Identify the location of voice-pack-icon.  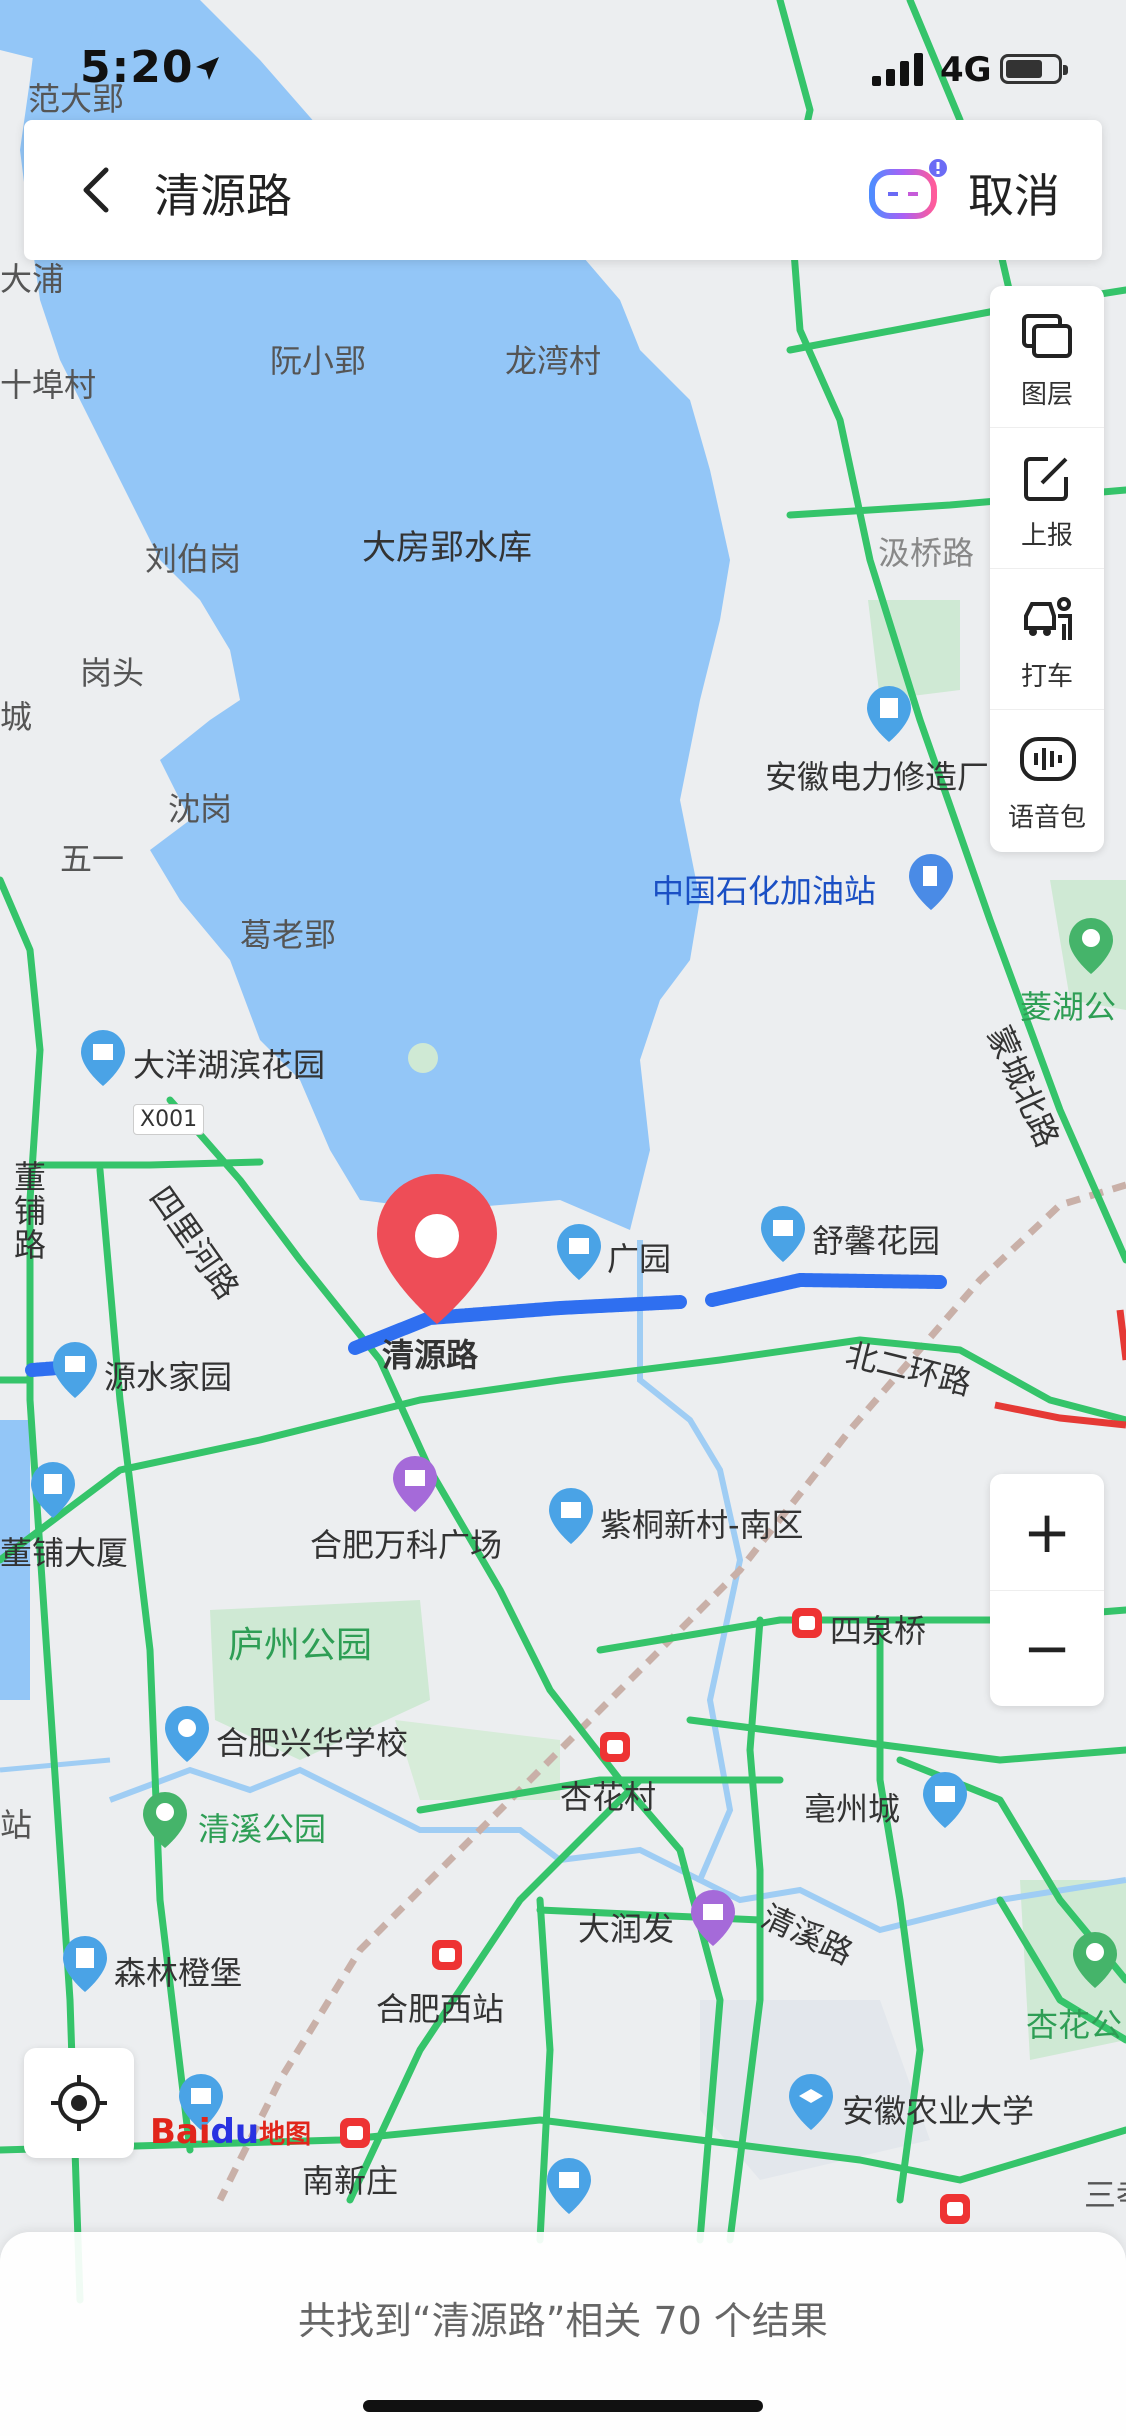
(1048, 759).